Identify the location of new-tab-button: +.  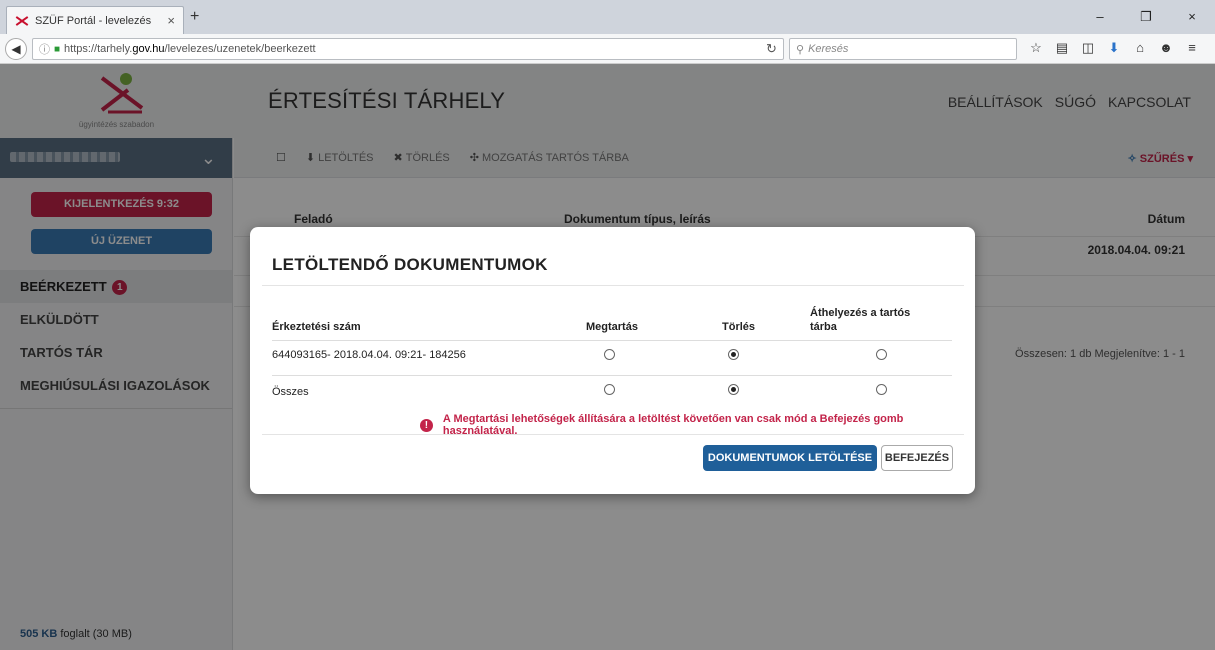
(194, 17).